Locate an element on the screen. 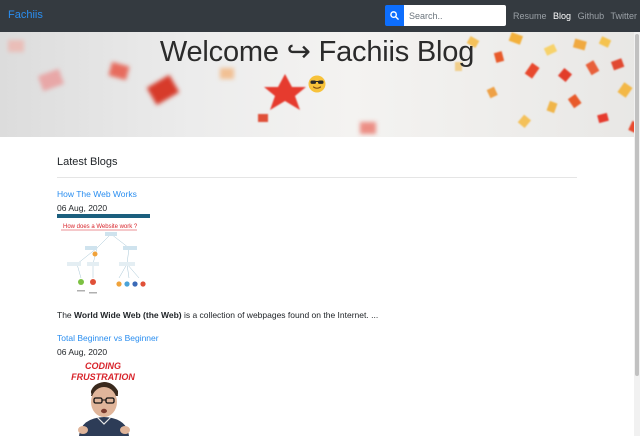  brand-link: Fachiis is located at coordinates (25, 15).